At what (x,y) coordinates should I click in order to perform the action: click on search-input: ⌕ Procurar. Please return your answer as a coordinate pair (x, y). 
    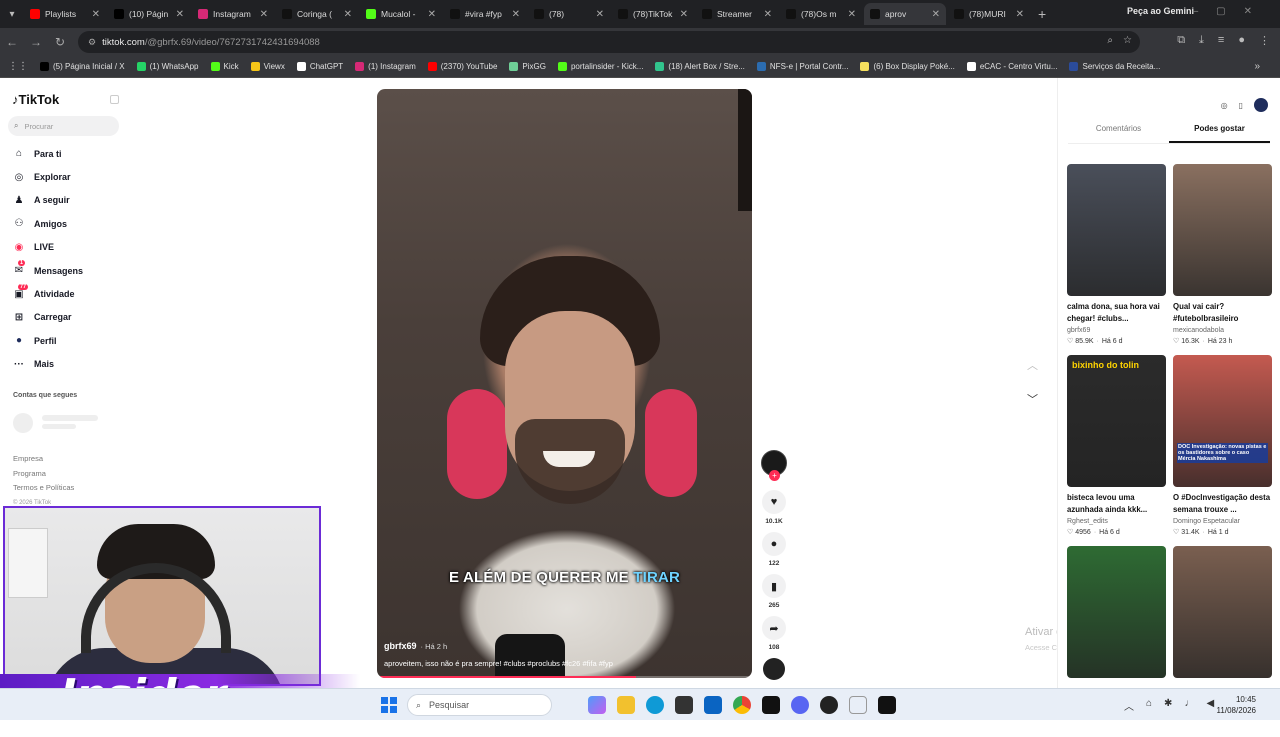
    Looking at the image, I should click on (63, 126).